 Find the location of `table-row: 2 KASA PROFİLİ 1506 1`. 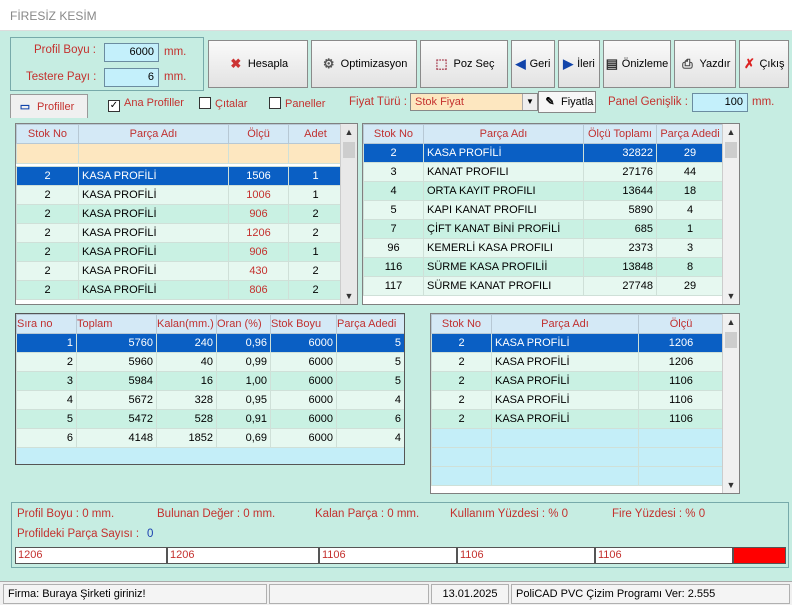

table-row: 2 KASA PROFİLİ 1506 1 is located at coordinates (179, 176).